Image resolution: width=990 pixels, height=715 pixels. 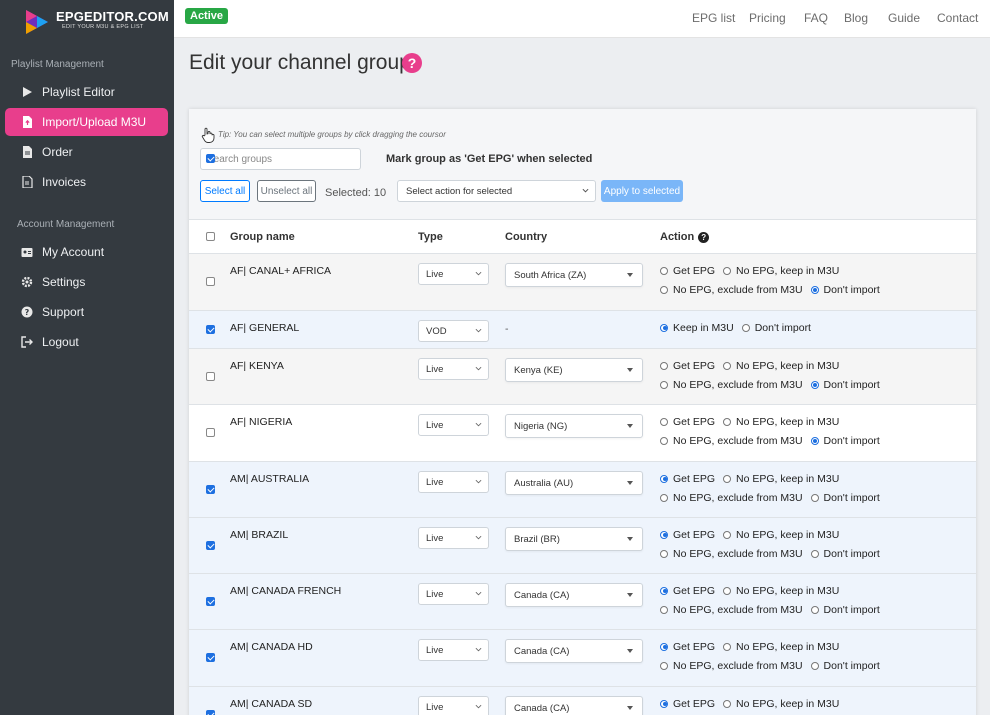 What do you see at coordinates (856, 18) in the screenshot?
I see `nav-blog: Blog` at bounding box center [856, 18].